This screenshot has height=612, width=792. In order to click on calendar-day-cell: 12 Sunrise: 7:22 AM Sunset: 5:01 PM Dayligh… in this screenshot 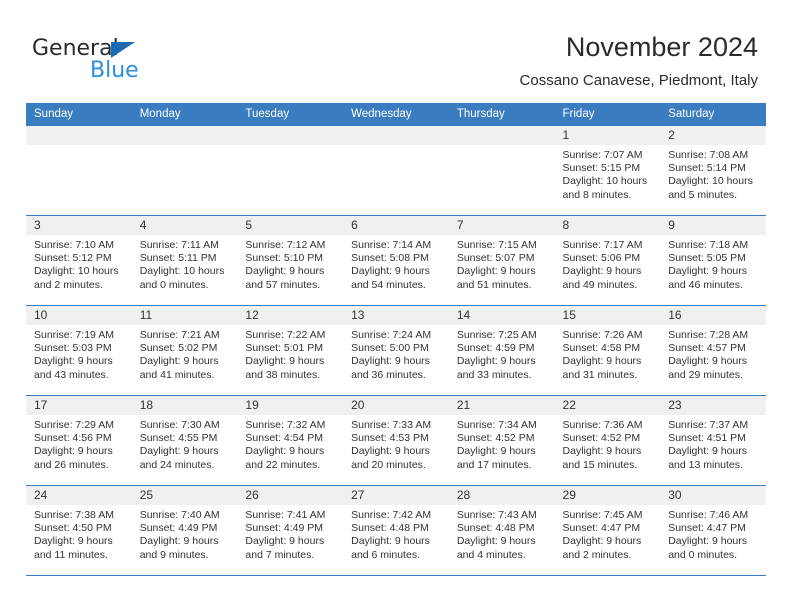, I will do `click(290, 350)`.